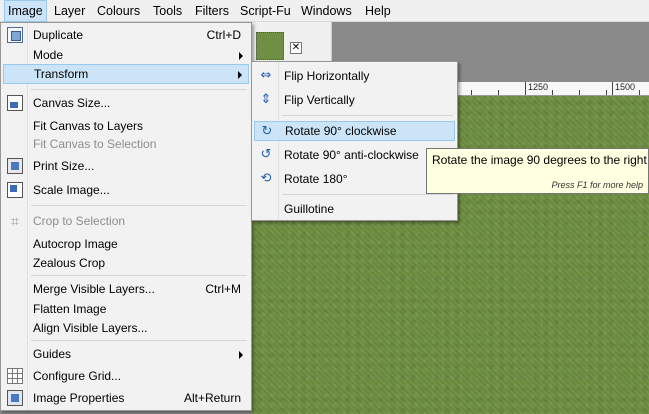 This screenshot has height=414, width=649. I want to click on crop-icon: ⌗, so click(15, 221).